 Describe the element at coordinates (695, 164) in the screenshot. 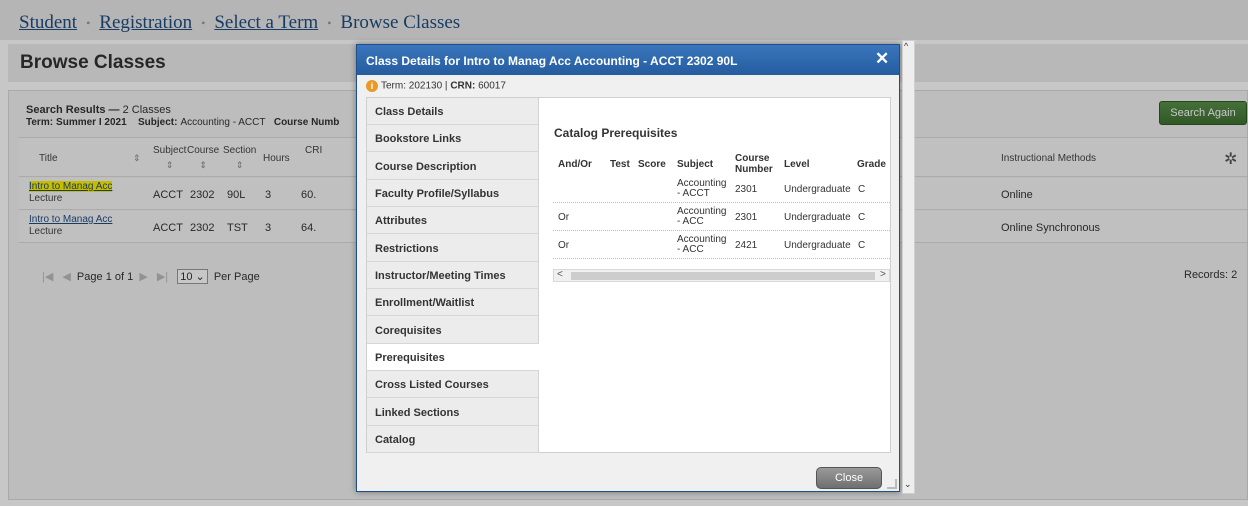

I see `column-subject: Subject` at that location.